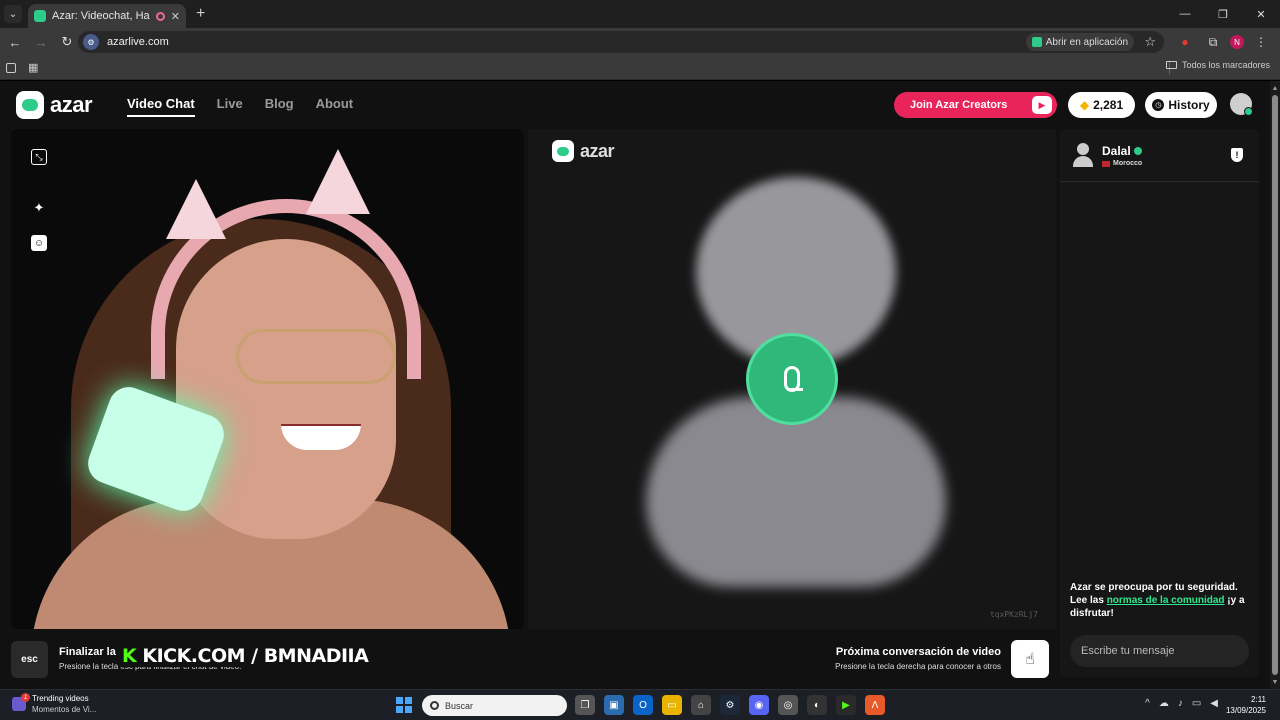  What do you see at coordinates (252, 656) in the screenshot?
I see `stream-overlay-handle: KICK.COM / BMNADIIA` at bounding box center [252, 656].